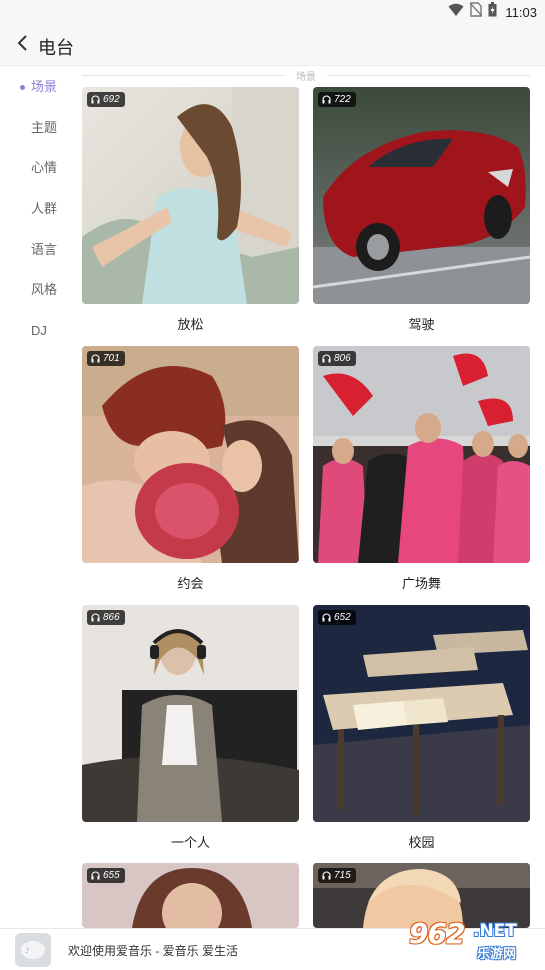 This screenshot has width=545, height=970. Describe the element at coordinates (190, 842) in the screenshot. I see `station-title: 一个人` at that location.